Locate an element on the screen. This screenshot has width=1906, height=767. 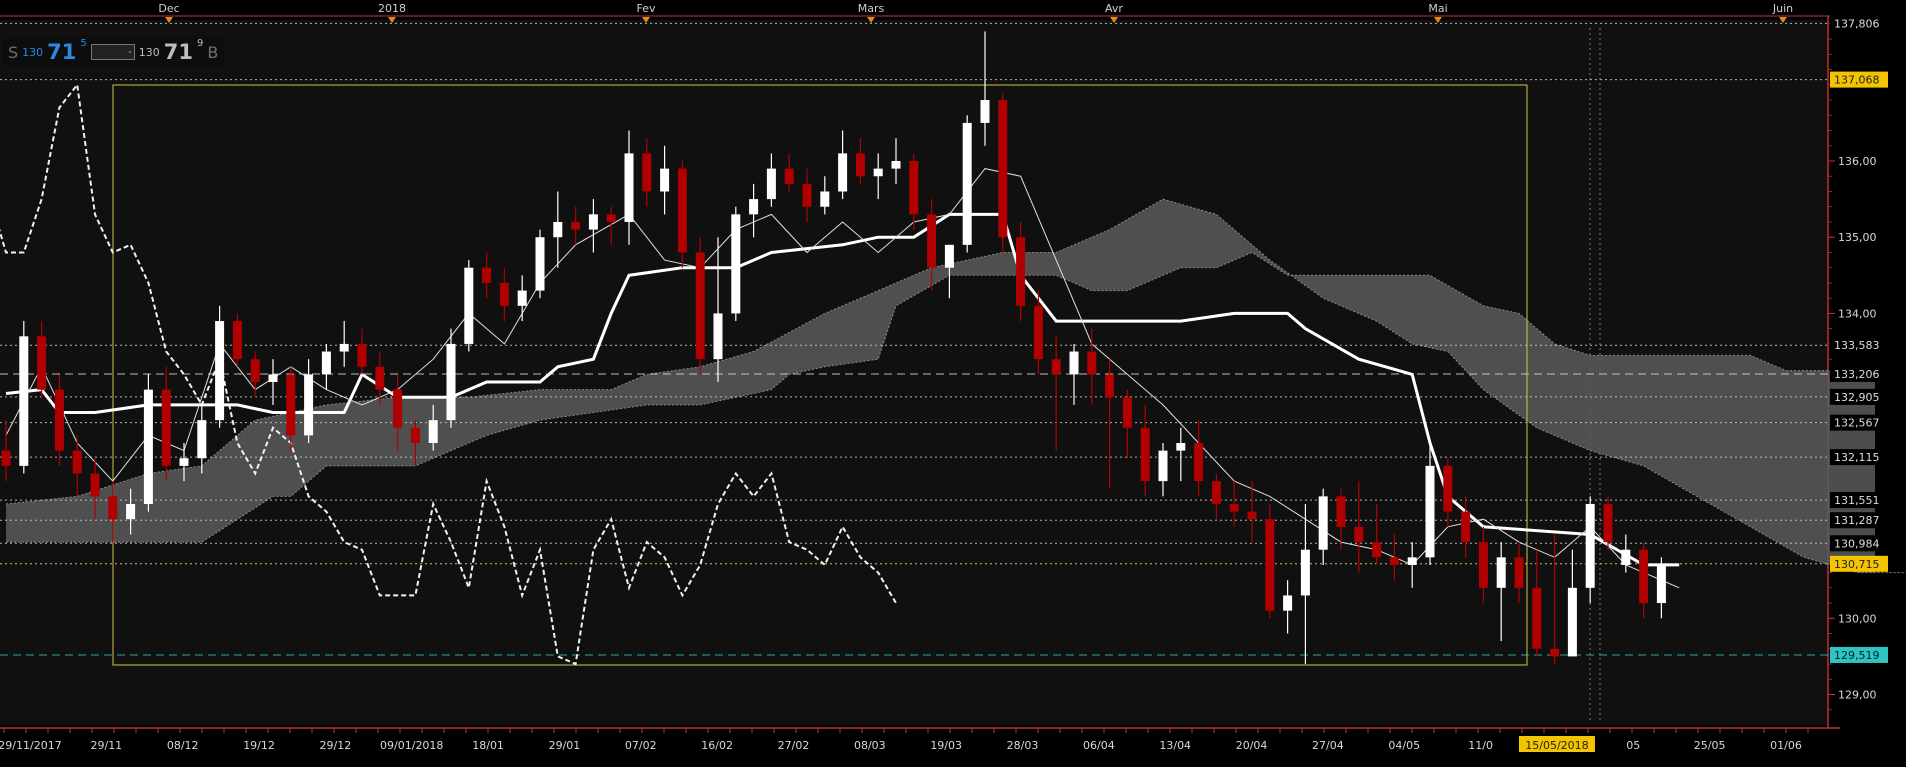
quantity-input: - is located at coordinates (112, 52).